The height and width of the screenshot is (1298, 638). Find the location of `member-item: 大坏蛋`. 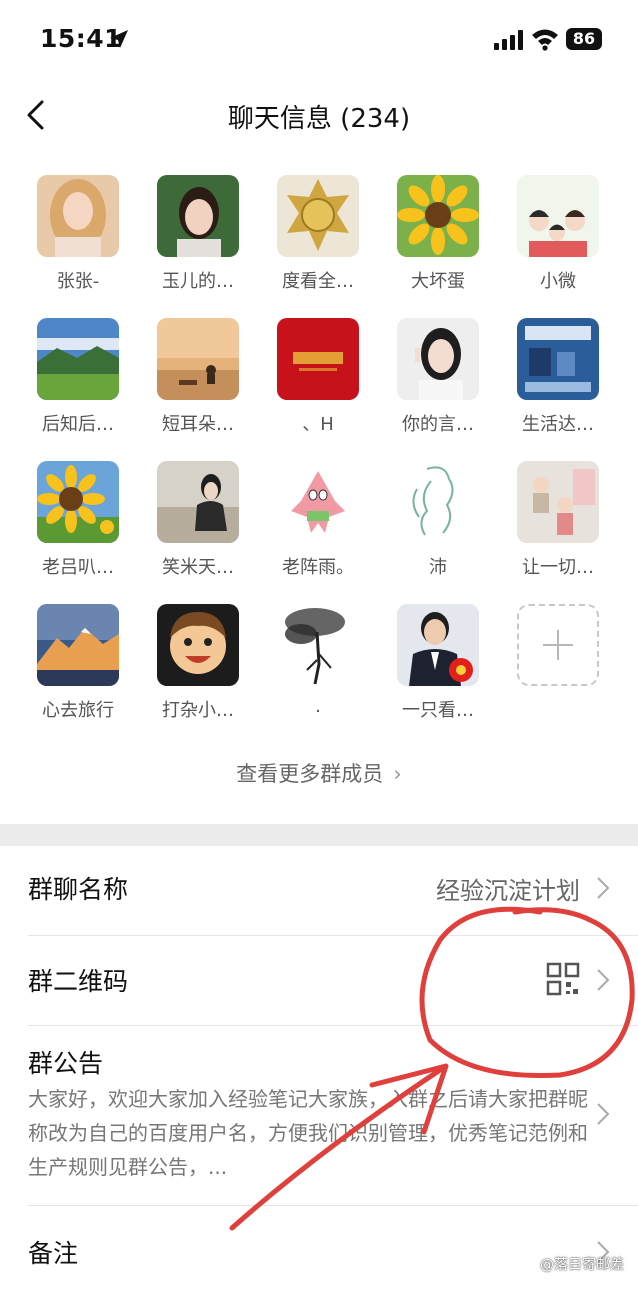

member-item: 大坏蛋 is located at coordinates (438, 240).